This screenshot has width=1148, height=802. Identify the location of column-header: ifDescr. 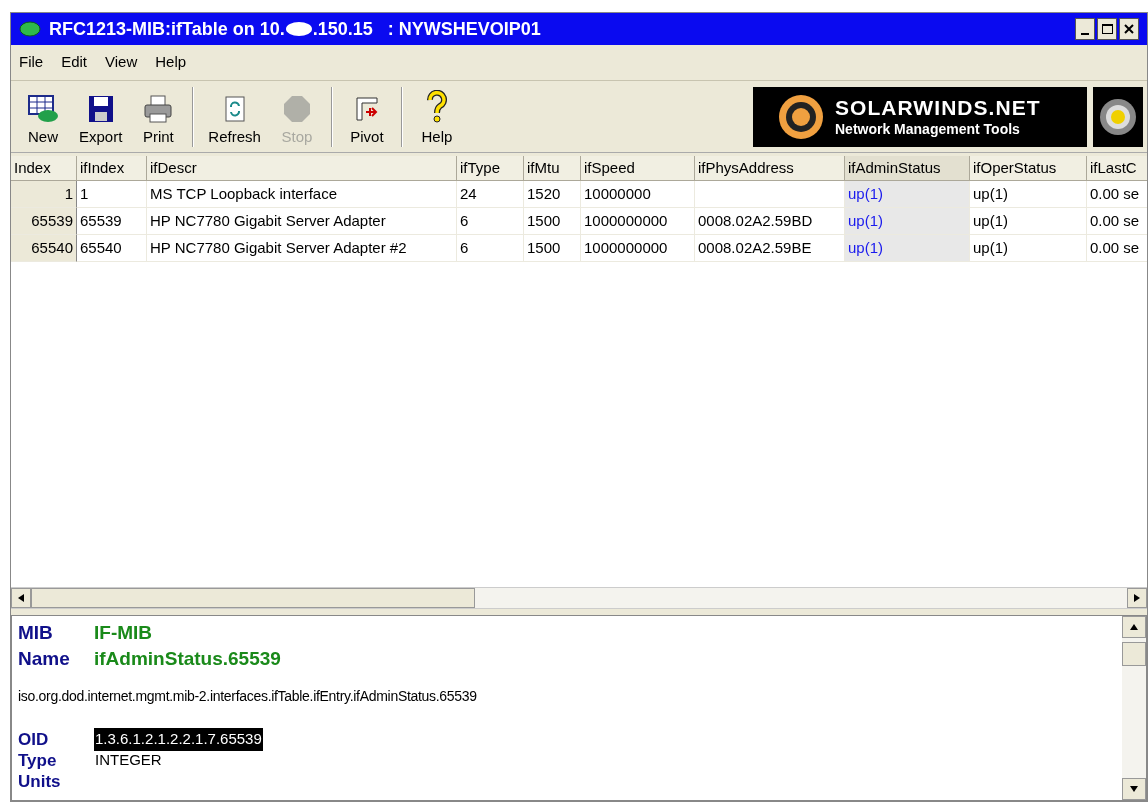
(302, 168).